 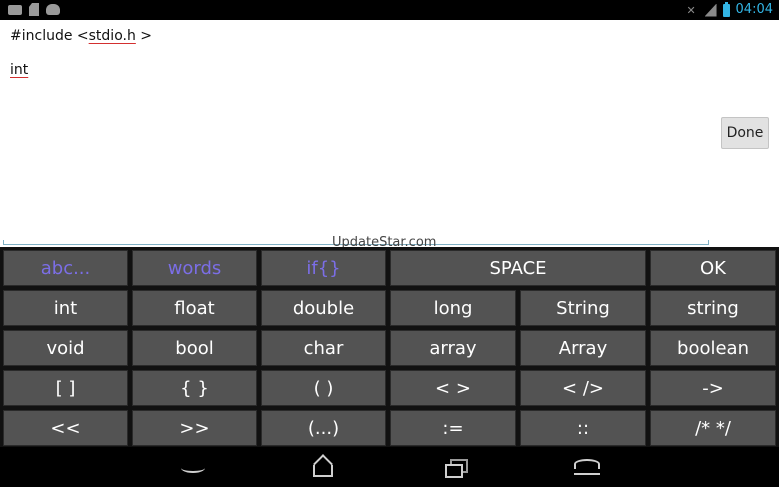 I want to click on misspelled-word: stdio.h, so click(x=112, y=36).